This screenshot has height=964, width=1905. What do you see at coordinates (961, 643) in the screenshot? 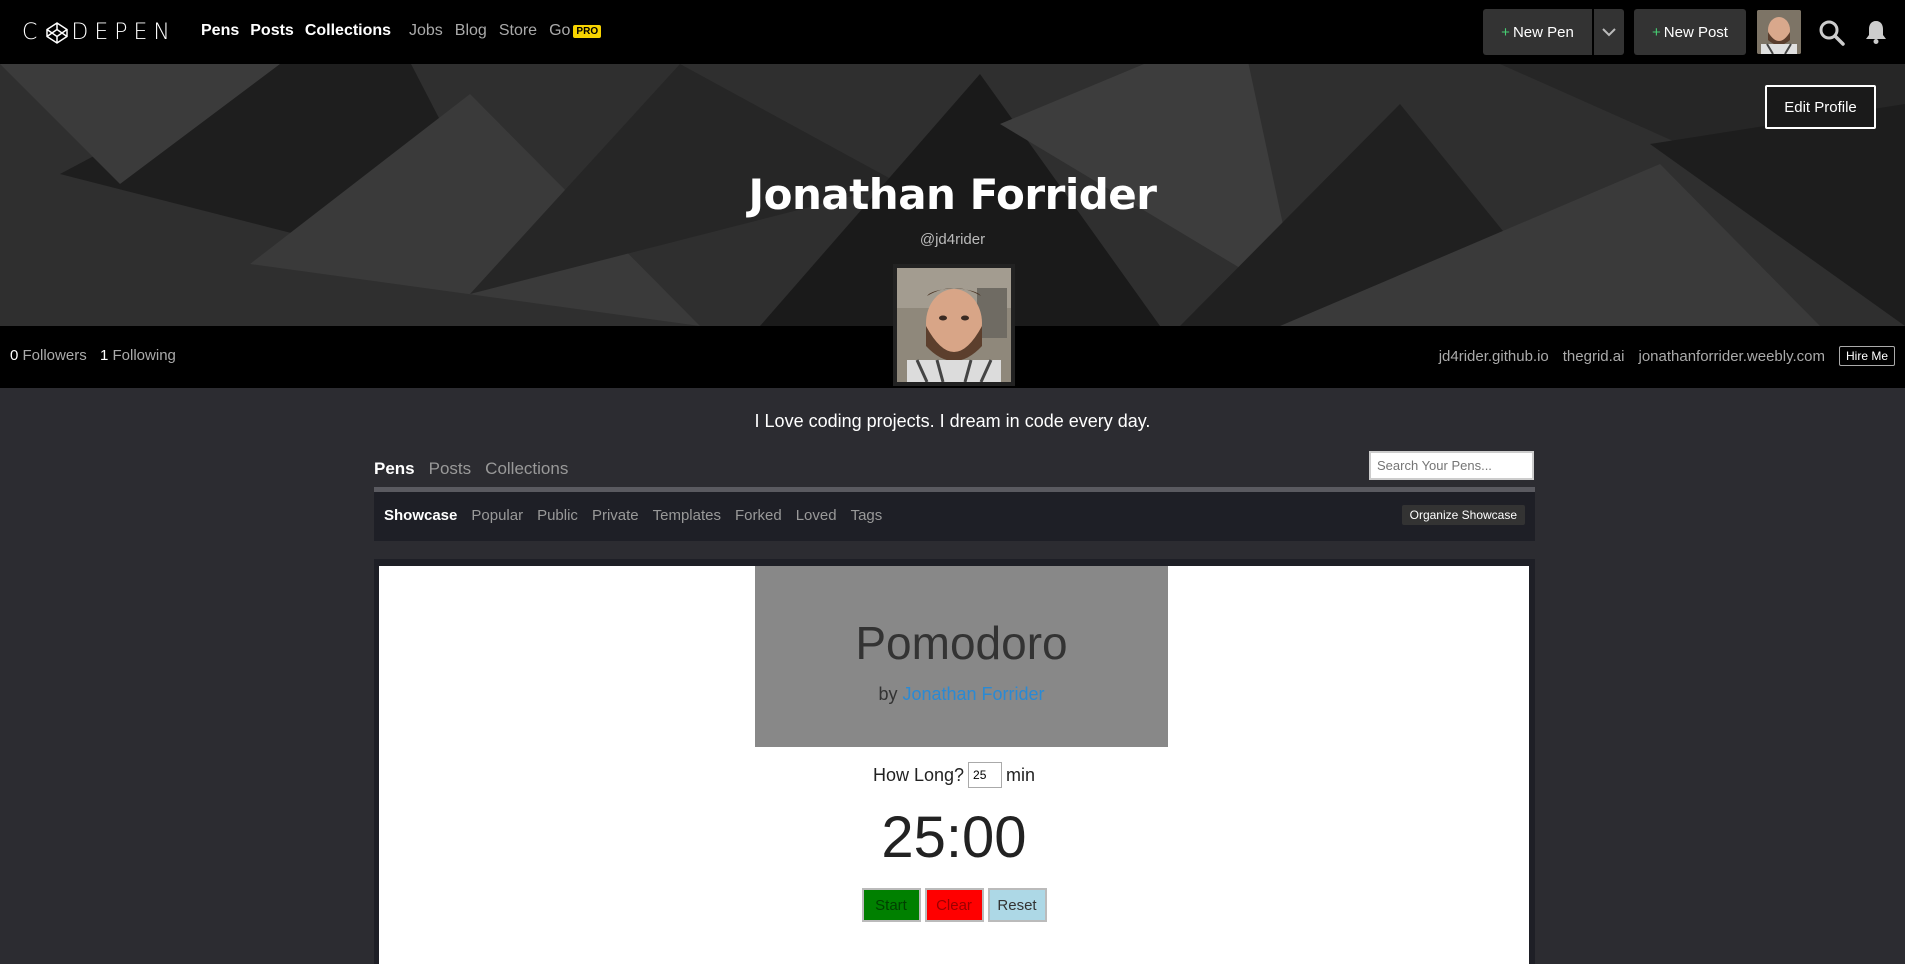
I see `pomodoro-title: Pomodoro` at bounding box center [961, 643].